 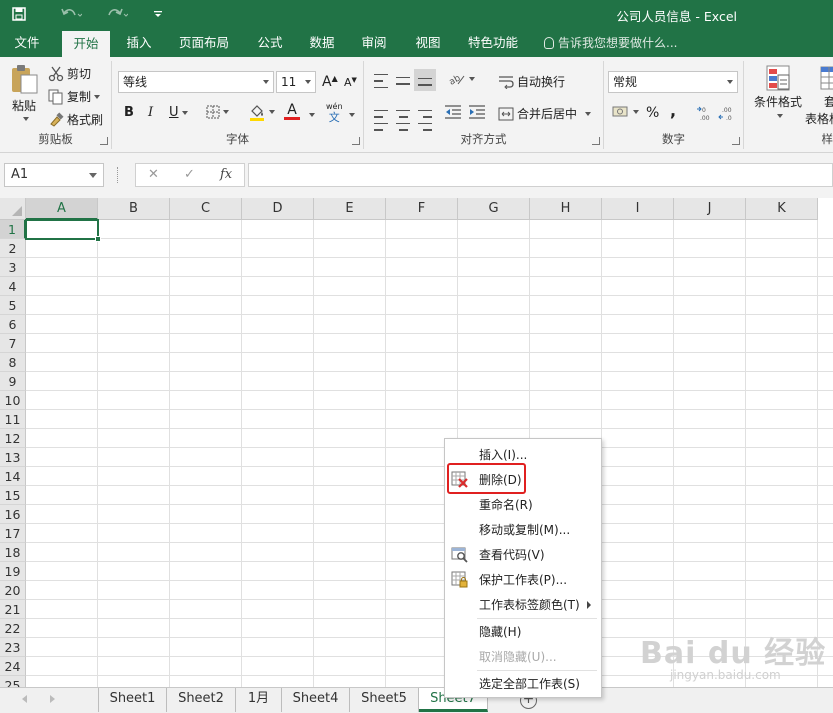 I want to click on menu-item-rename: 重命名(R), so click(x=523, y=504).